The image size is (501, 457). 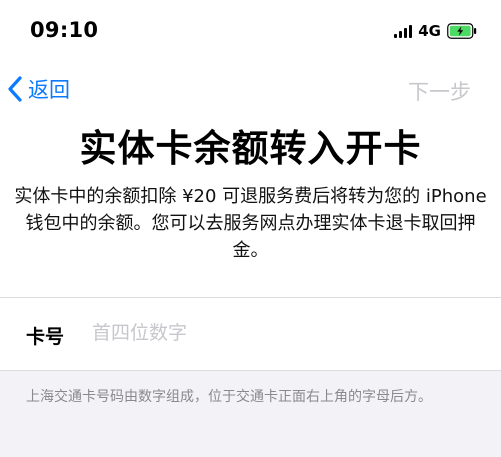 I want to click on navigation-bar: 返回 下一步, so click(x=250, y=90).